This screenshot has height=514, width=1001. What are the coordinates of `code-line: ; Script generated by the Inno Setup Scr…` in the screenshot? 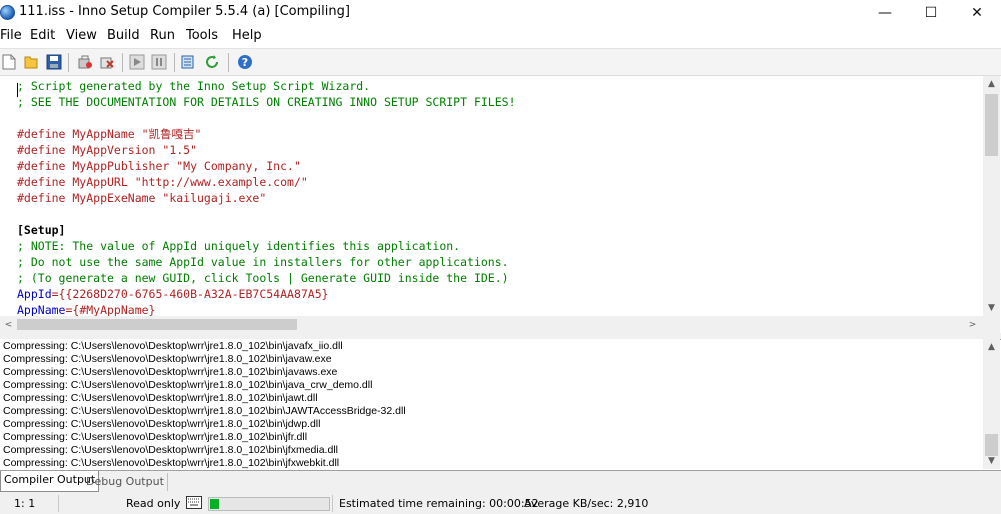 It's located at (193, 86).